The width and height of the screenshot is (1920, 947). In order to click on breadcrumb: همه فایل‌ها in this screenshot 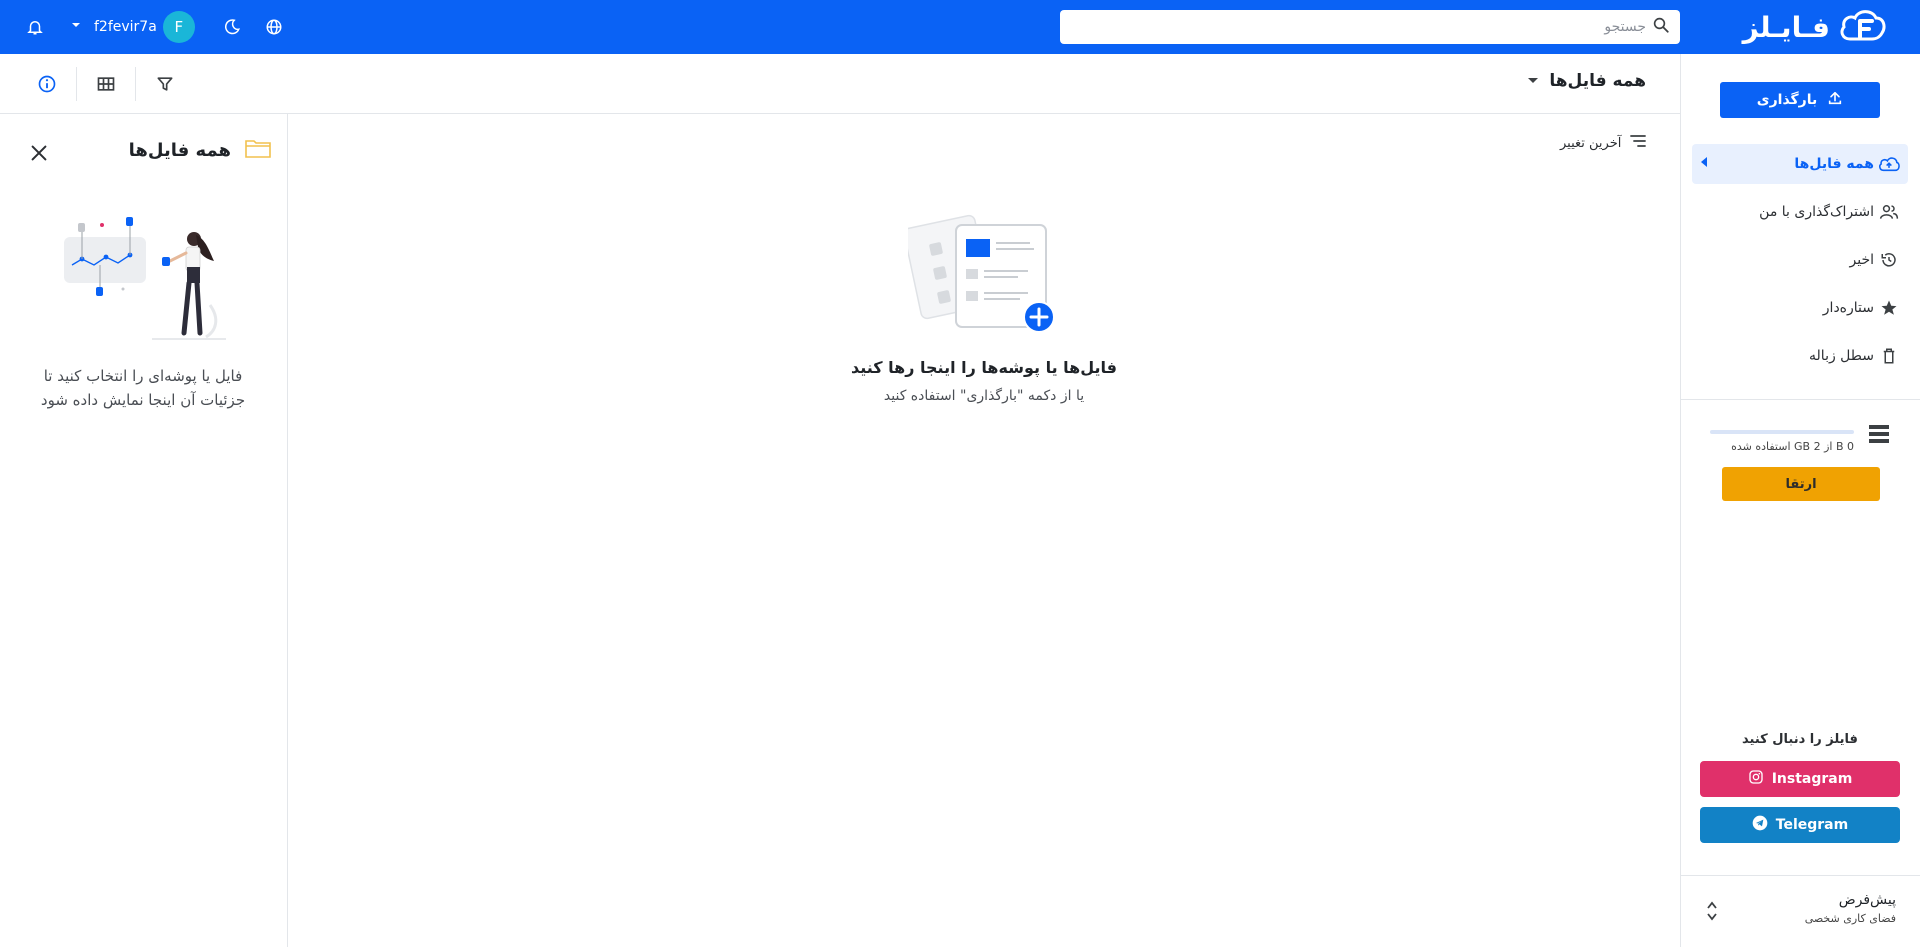, I will do `click(1586, 81)`.